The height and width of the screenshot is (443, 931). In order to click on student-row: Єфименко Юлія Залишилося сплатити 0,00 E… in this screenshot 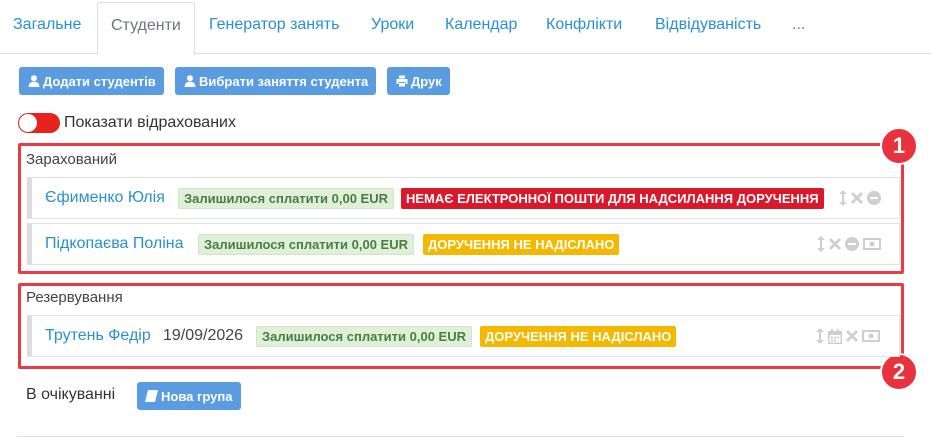, I will do `click(463, 198)`.